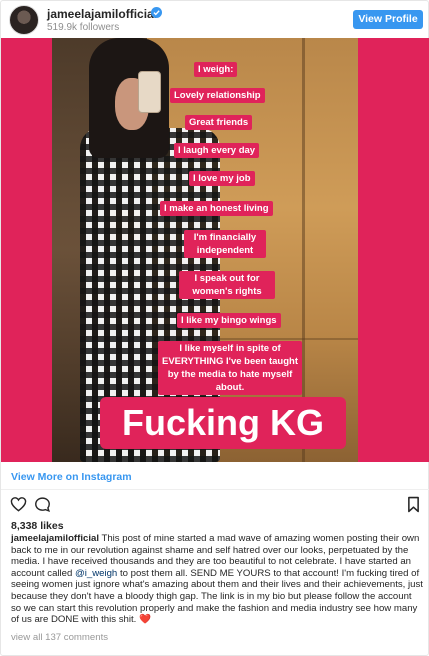 The height and width of the screenshot is (656, 429). What do you see at coordinates (222, 178) in the screenshot?
I see `story-text-tag: I love my job` at bounding box center [222, 178].